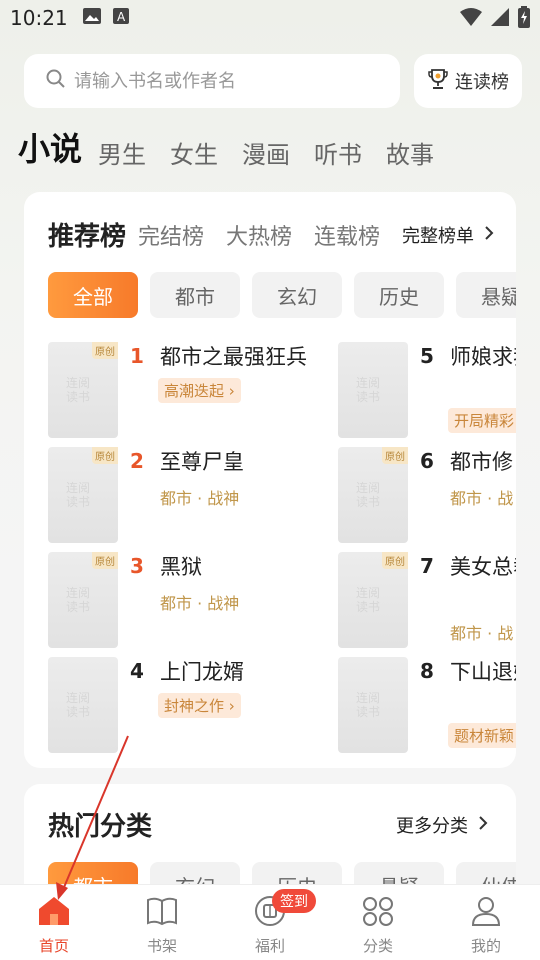  I want to click on more-categories-label: 更多分类, so click(432, 826).